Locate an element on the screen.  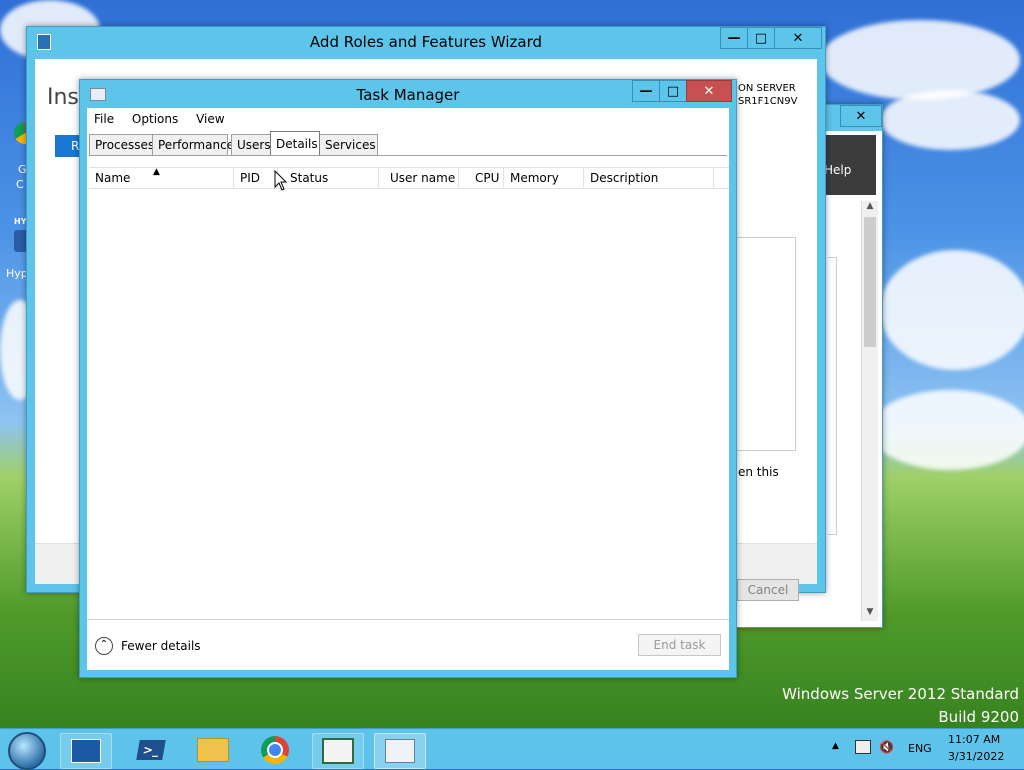
wizard-maximize-button: □ is located at coordinates (761, 38).